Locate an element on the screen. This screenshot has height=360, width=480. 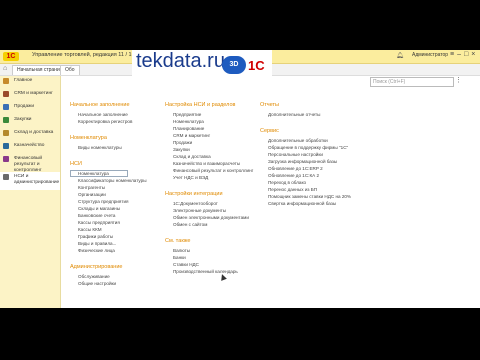
app-logo: 1С is located at coordinates (11, 56).